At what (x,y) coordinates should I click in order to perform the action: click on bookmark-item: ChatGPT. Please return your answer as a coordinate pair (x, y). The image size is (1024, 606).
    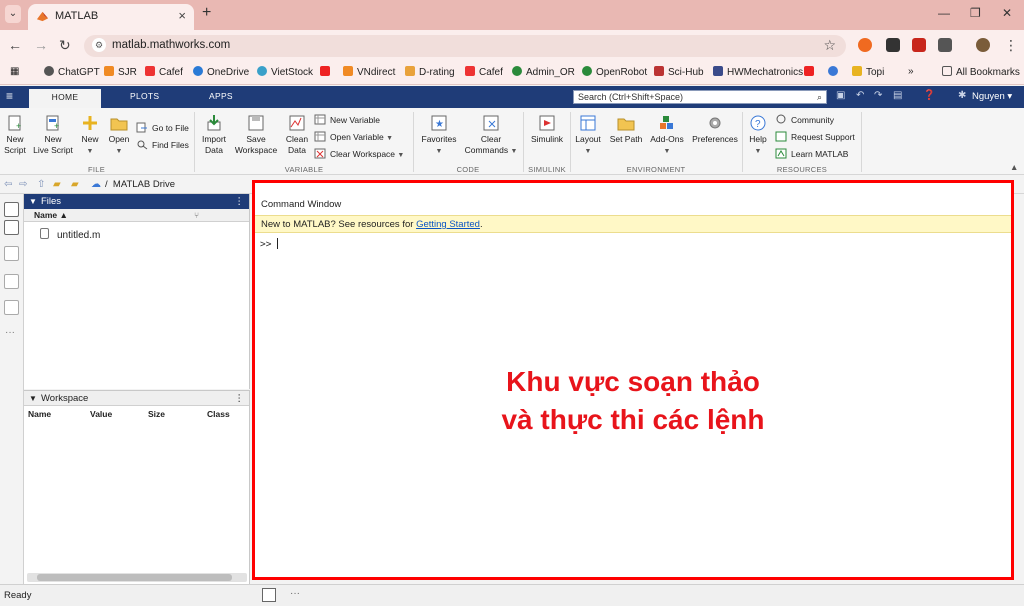
    Looking at the image, I should click on (72, 72).